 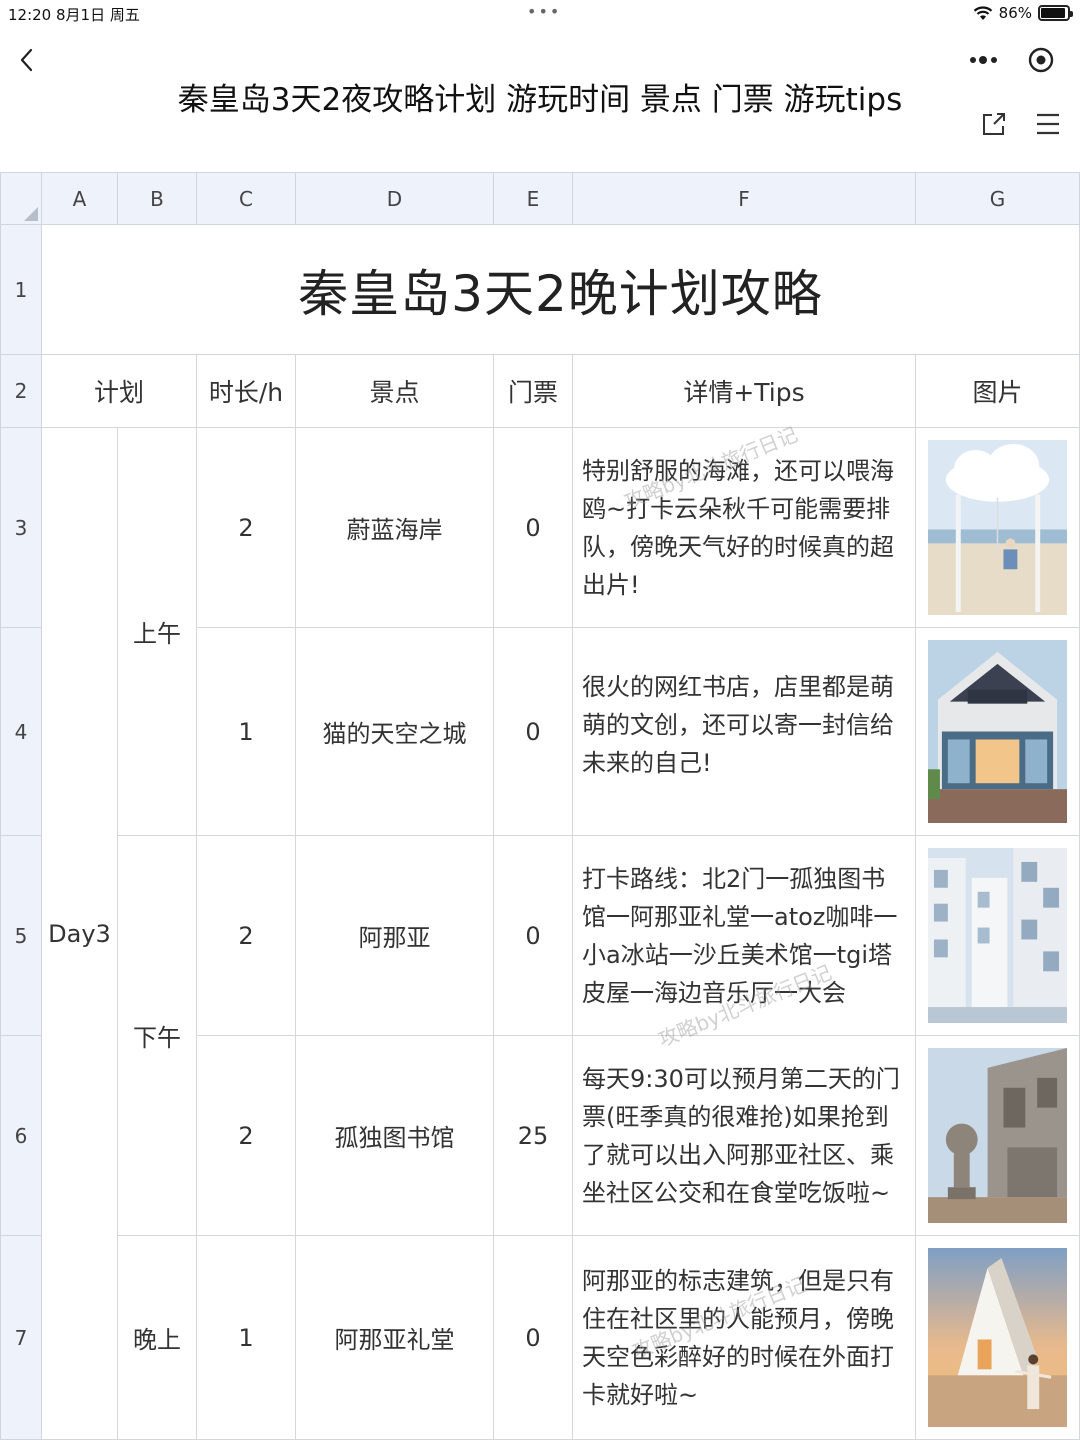 What do you see at coordinates (533, 198) in the screenshot?
I see `column-header-e: E` at bounding box center [533, 198].